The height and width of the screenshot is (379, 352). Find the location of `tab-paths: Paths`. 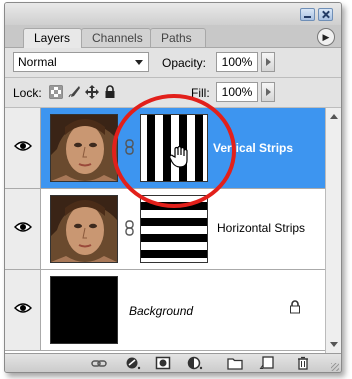

tab-paths: Paths is located at coordinates (178, 37).